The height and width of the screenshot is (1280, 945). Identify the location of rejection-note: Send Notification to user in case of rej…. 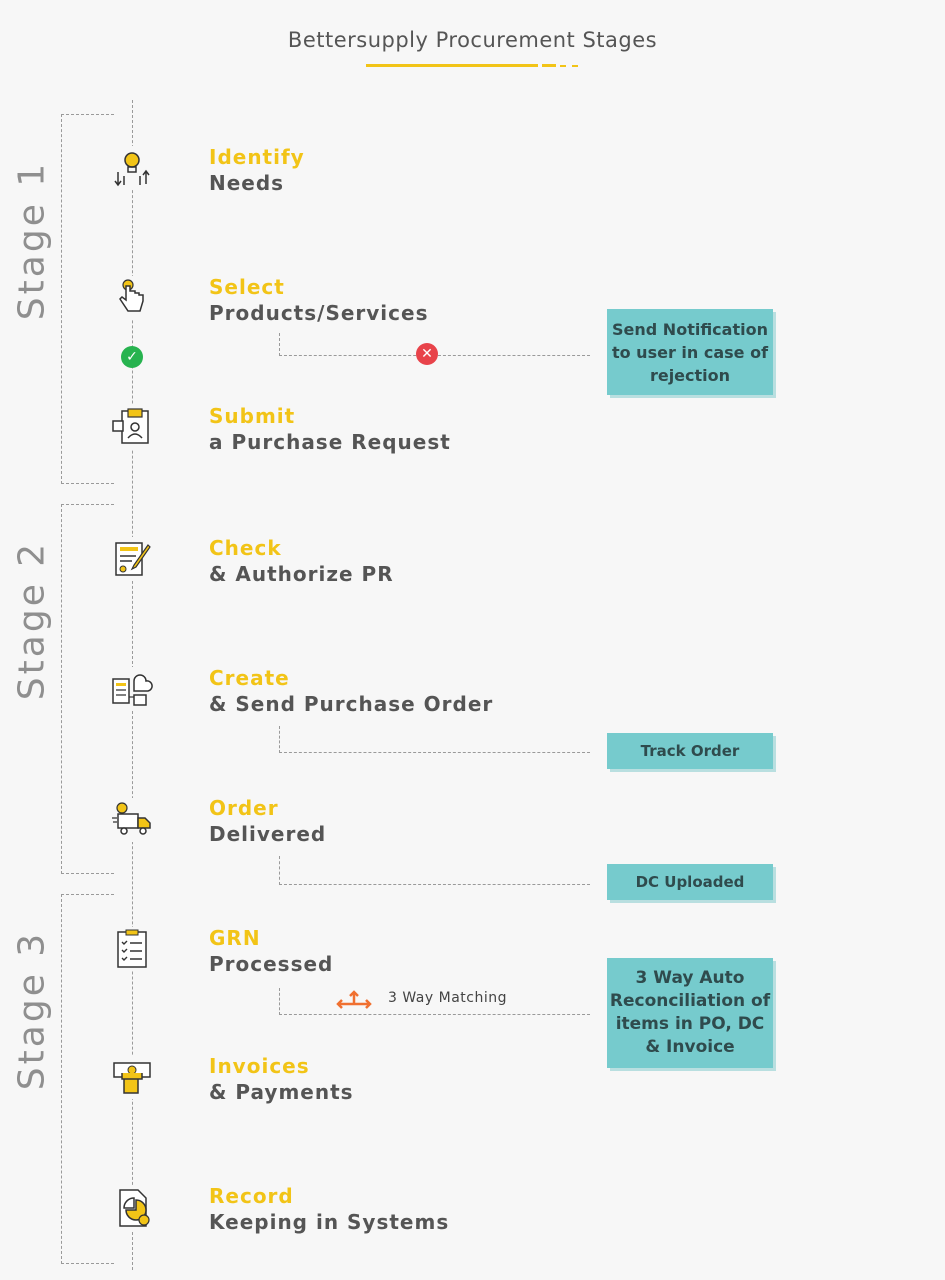
(690, 352).